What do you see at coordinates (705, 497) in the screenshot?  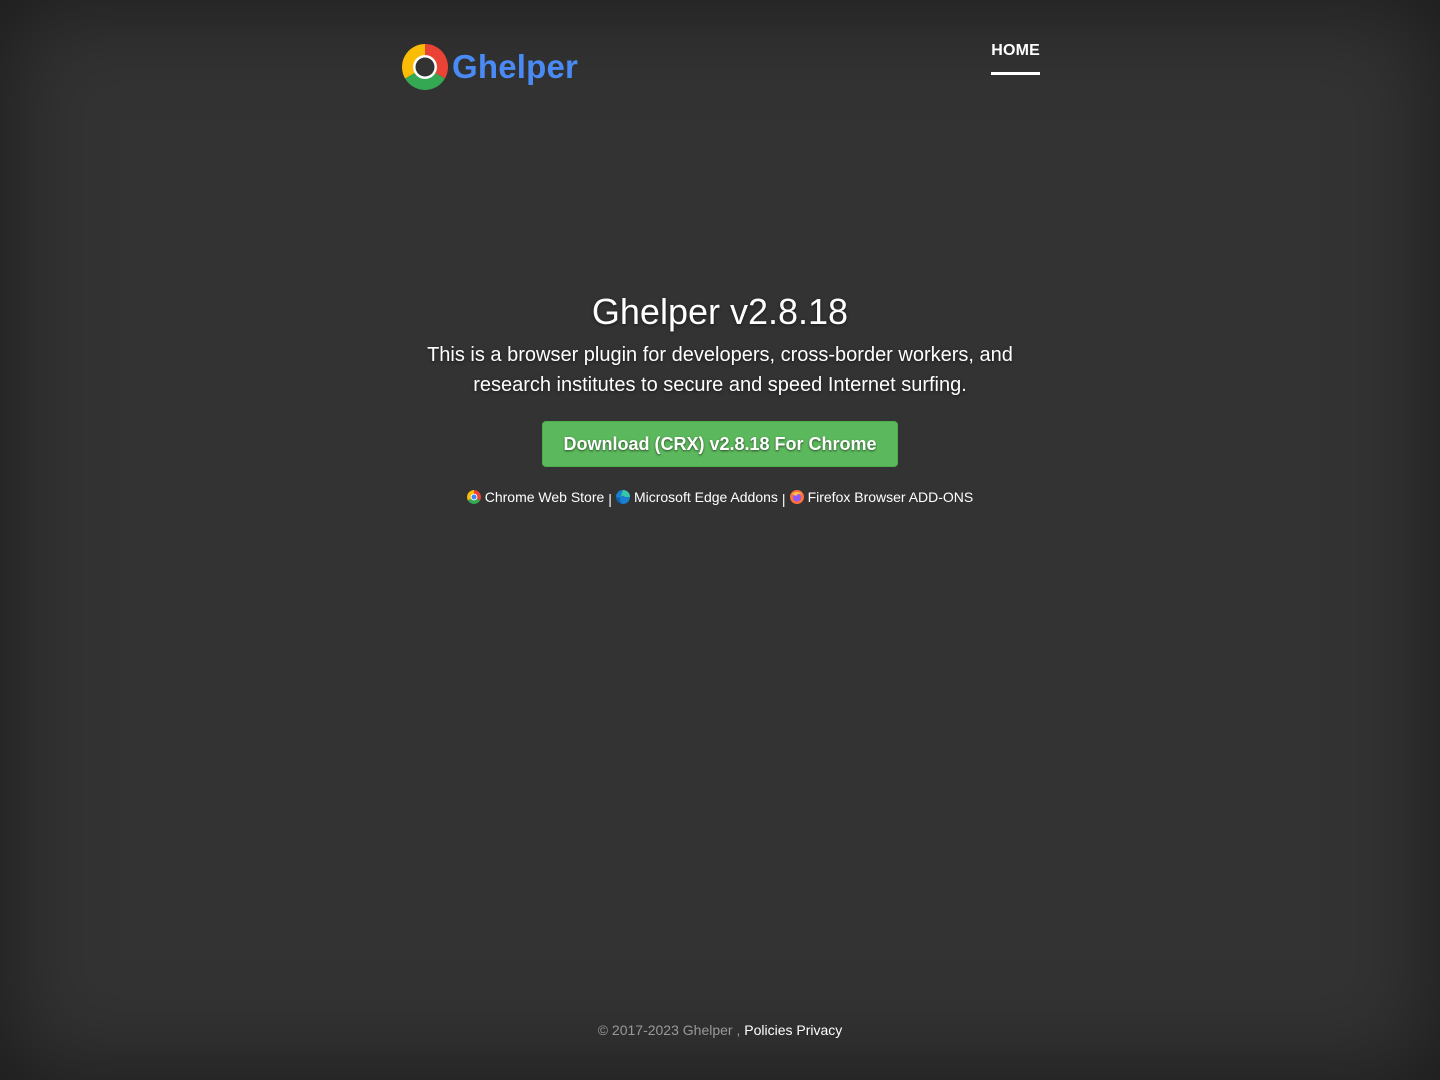 I see `edge-addons-label: Microsoft Edge Addons` at bounding box center [705, 497].